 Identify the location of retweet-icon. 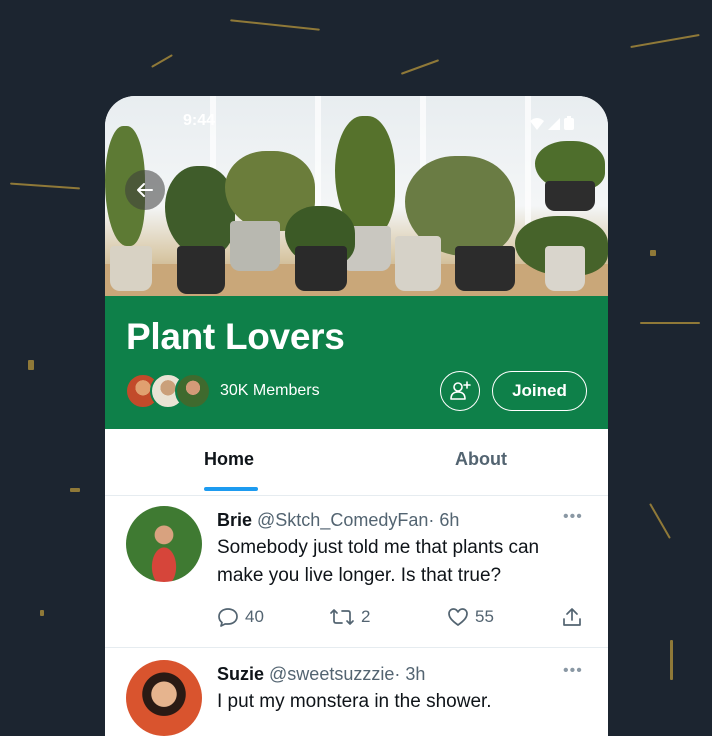
(342, 617).